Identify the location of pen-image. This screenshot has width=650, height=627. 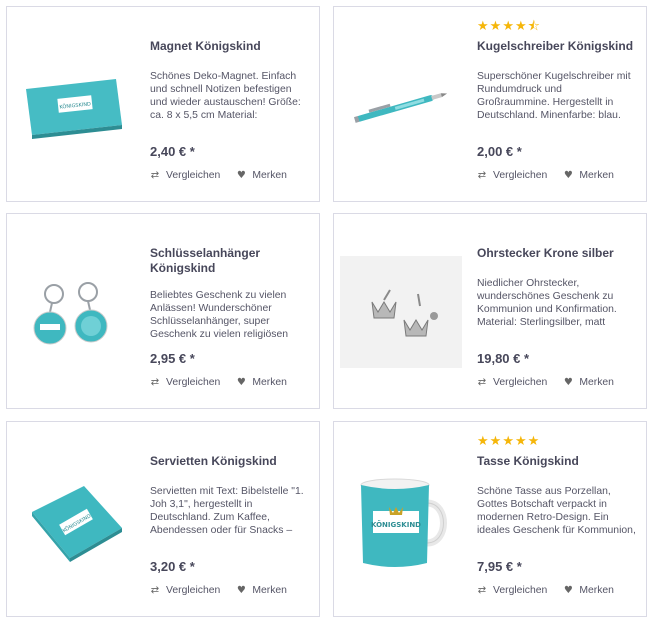
(400, 108).